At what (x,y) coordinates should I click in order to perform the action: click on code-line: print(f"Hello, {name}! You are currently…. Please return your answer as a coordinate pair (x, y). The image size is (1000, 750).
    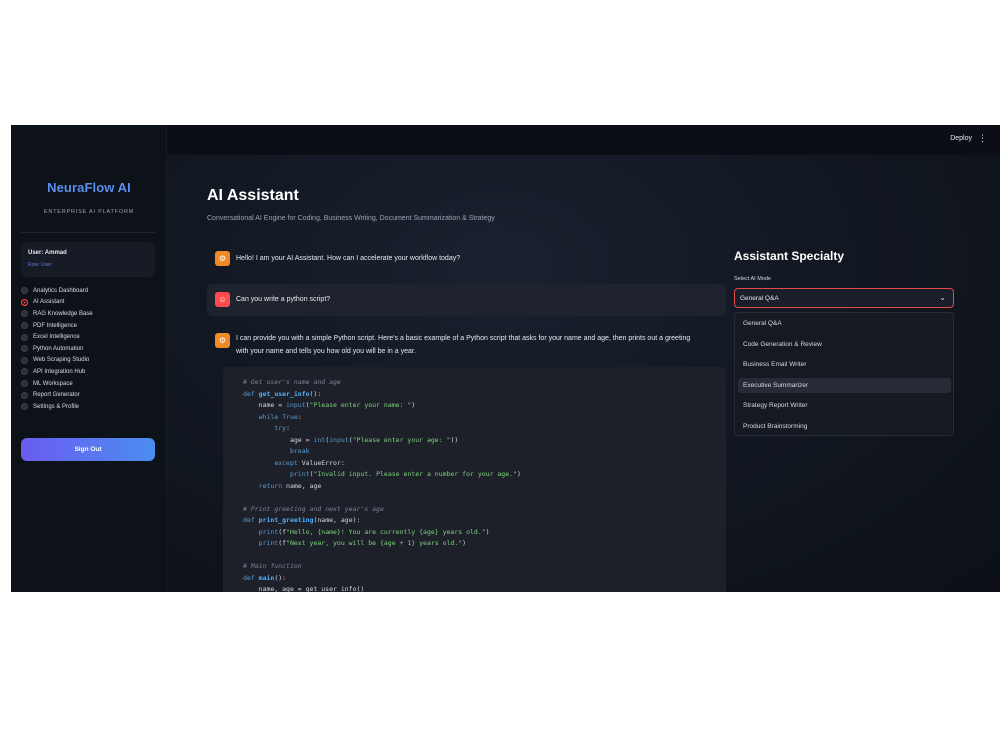
    Looking at the image, I should click on (374, 531).